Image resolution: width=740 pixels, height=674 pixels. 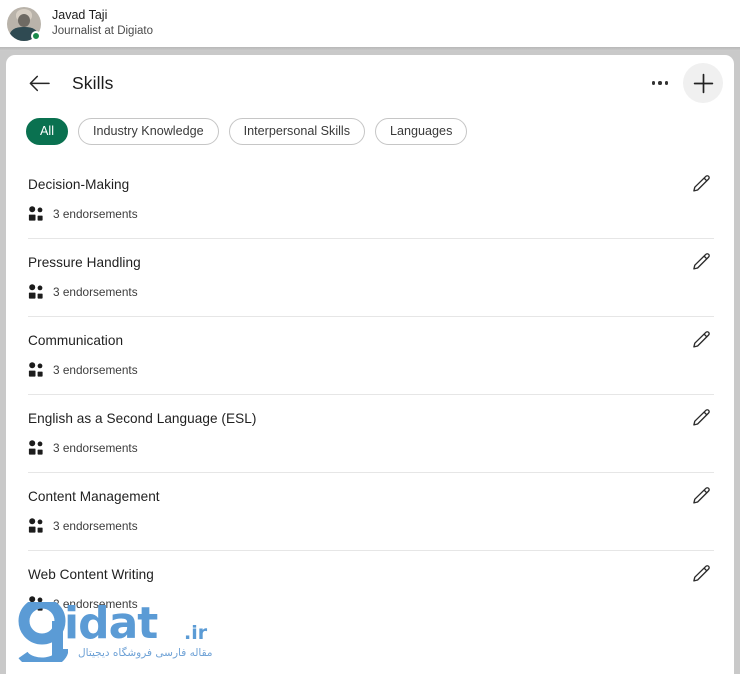 I want to click on filter-pill-label: Languages, so click(x=421, y=131).